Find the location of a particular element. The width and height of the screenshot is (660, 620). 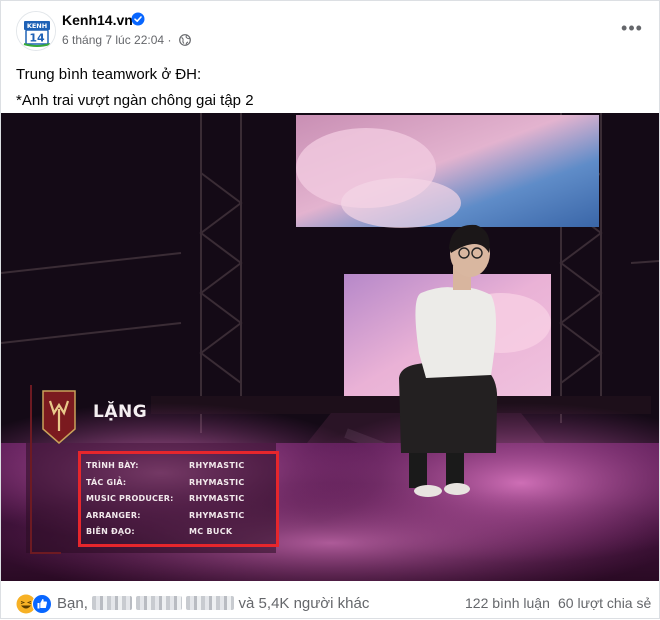

kenh14-logo: KENH 14 is located at coordinates (36, 31).